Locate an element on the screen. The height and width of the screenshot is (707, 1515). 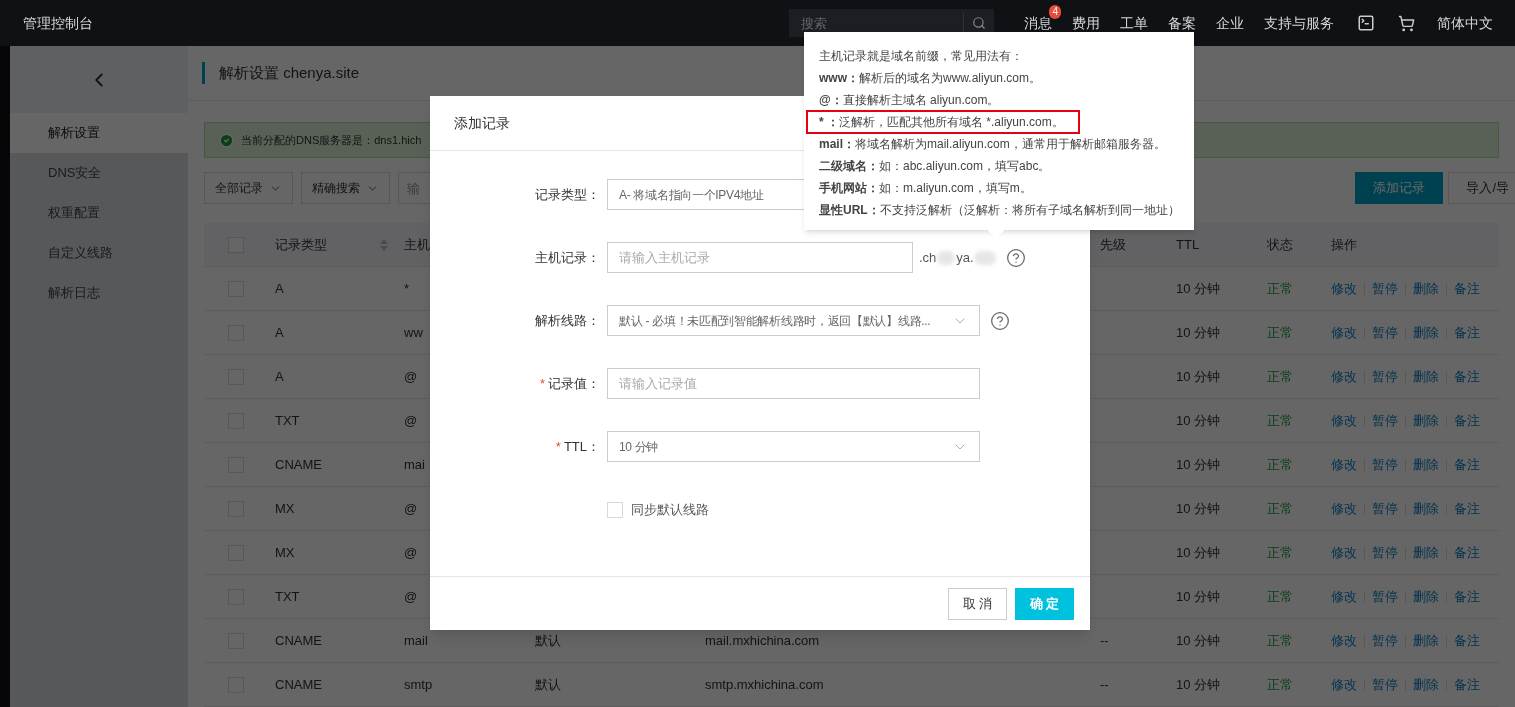
search-icon is located at coordinates (979, 23).